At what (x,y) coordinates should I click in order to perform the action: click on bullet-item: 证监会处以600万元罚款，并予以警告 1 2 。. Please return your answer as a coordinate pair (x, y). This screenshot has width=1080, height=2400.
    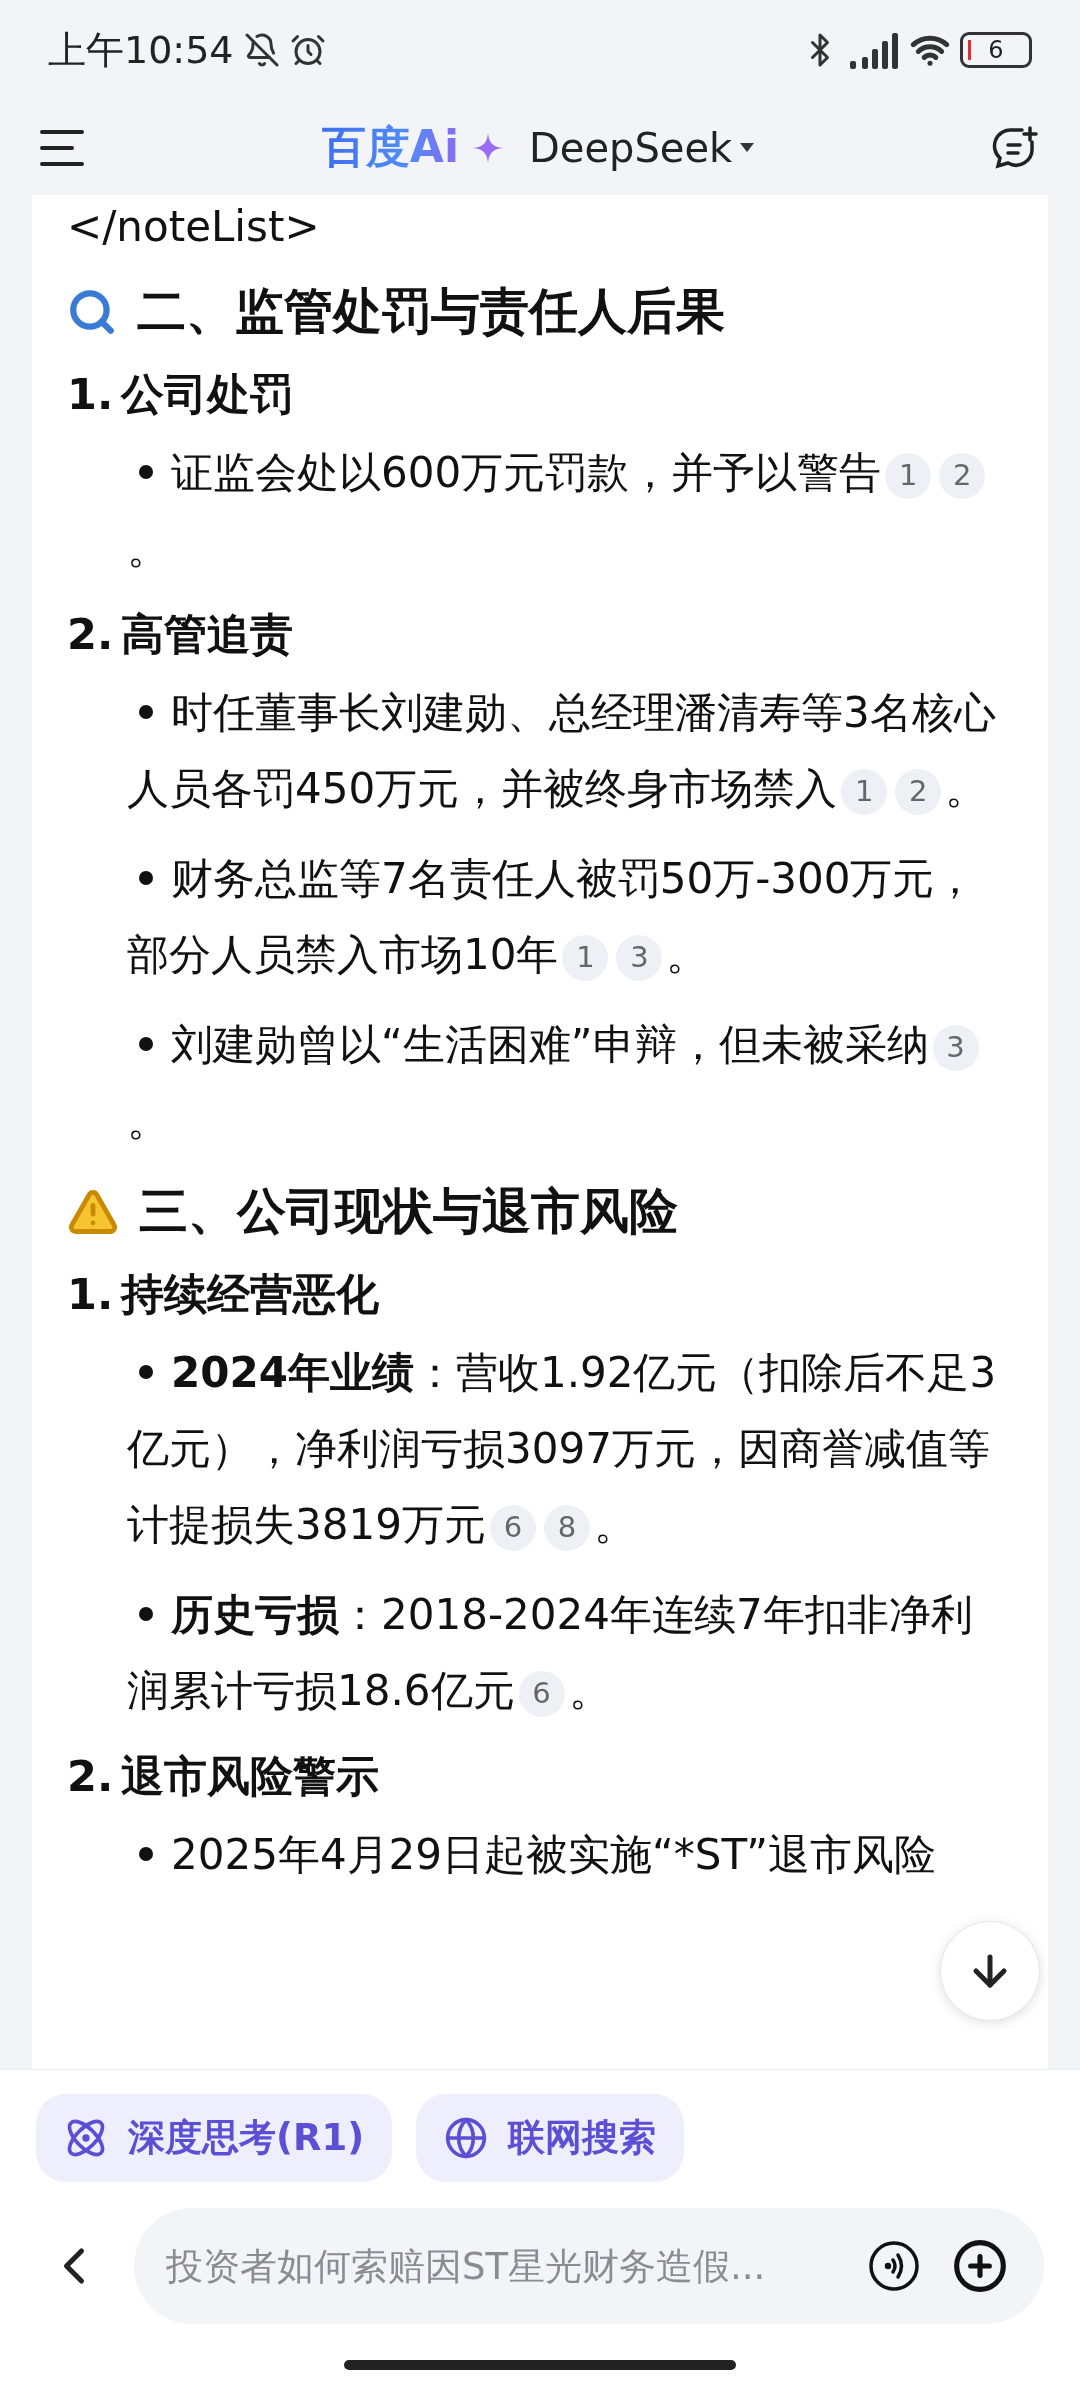
    Looking at the image, I should click on (562, 511).